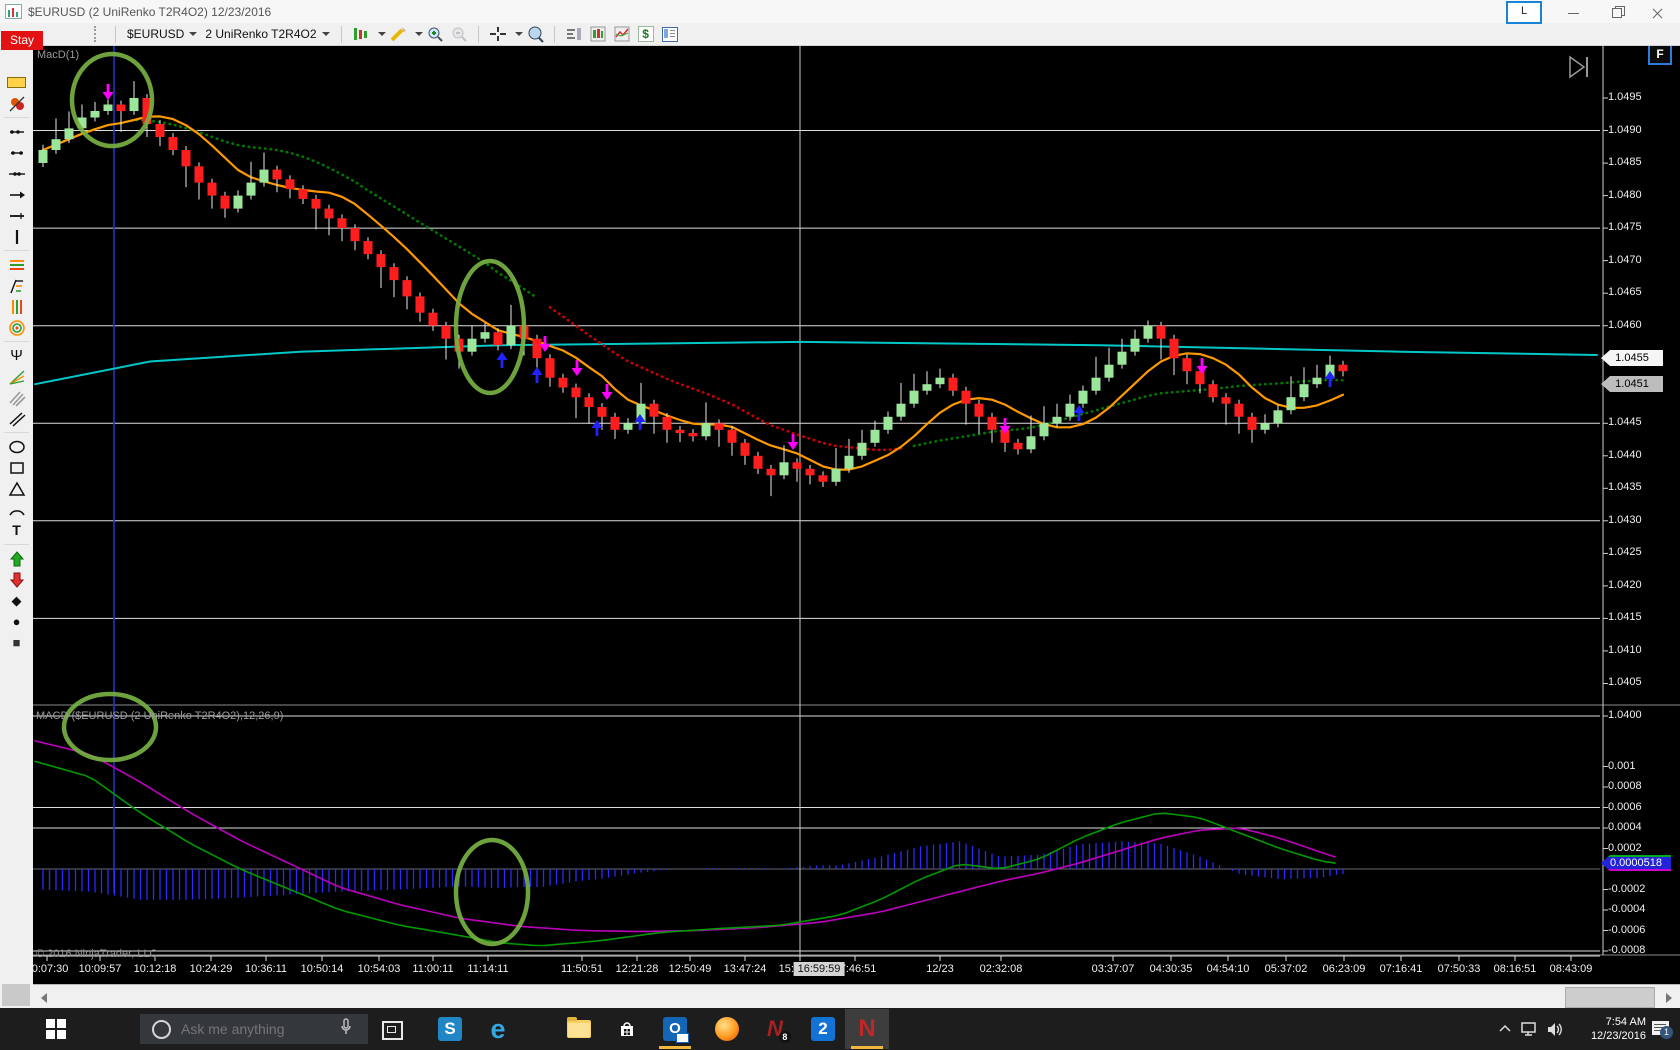  What do you see at coordinates (16, 82) in the screenshot?
I see `tool-ruler` at bounding box center [16, 82].